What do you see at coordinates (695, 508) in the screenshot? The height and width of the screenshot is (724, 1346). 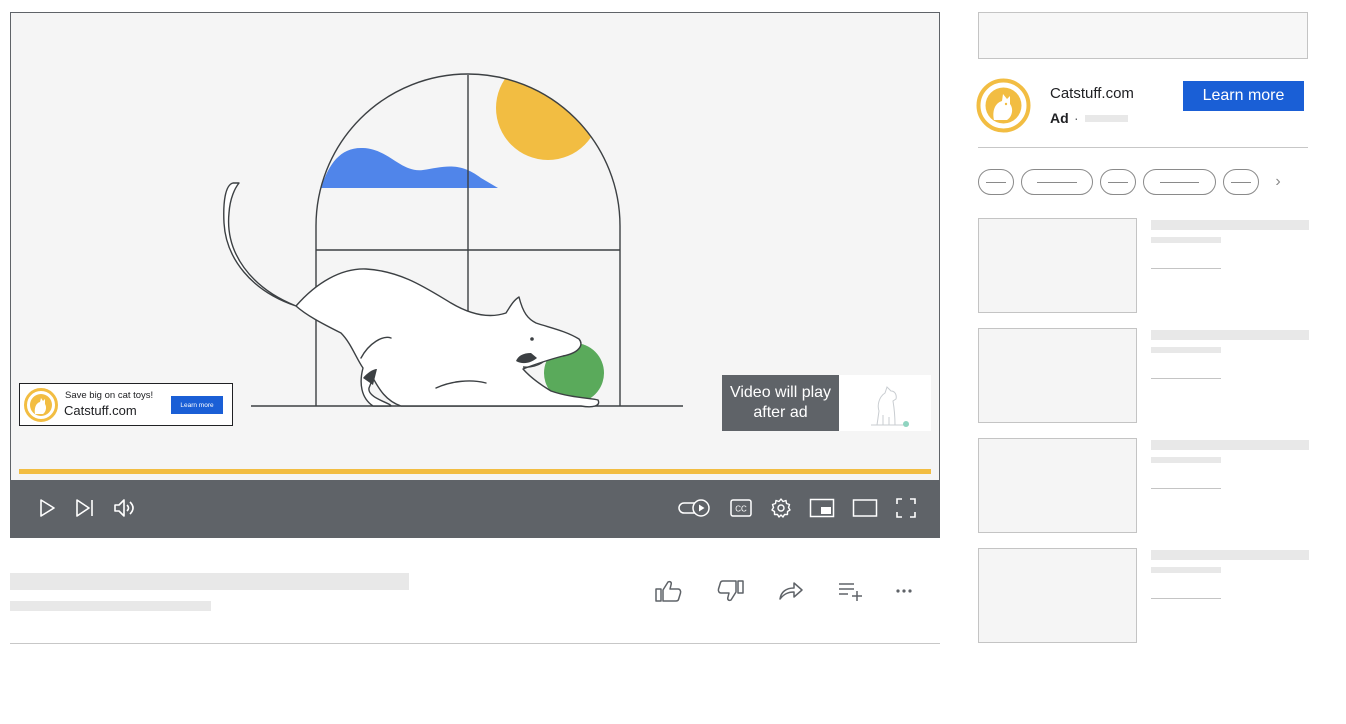 I see `autoplay-toggle-icon` at bounding box center [695, 508].